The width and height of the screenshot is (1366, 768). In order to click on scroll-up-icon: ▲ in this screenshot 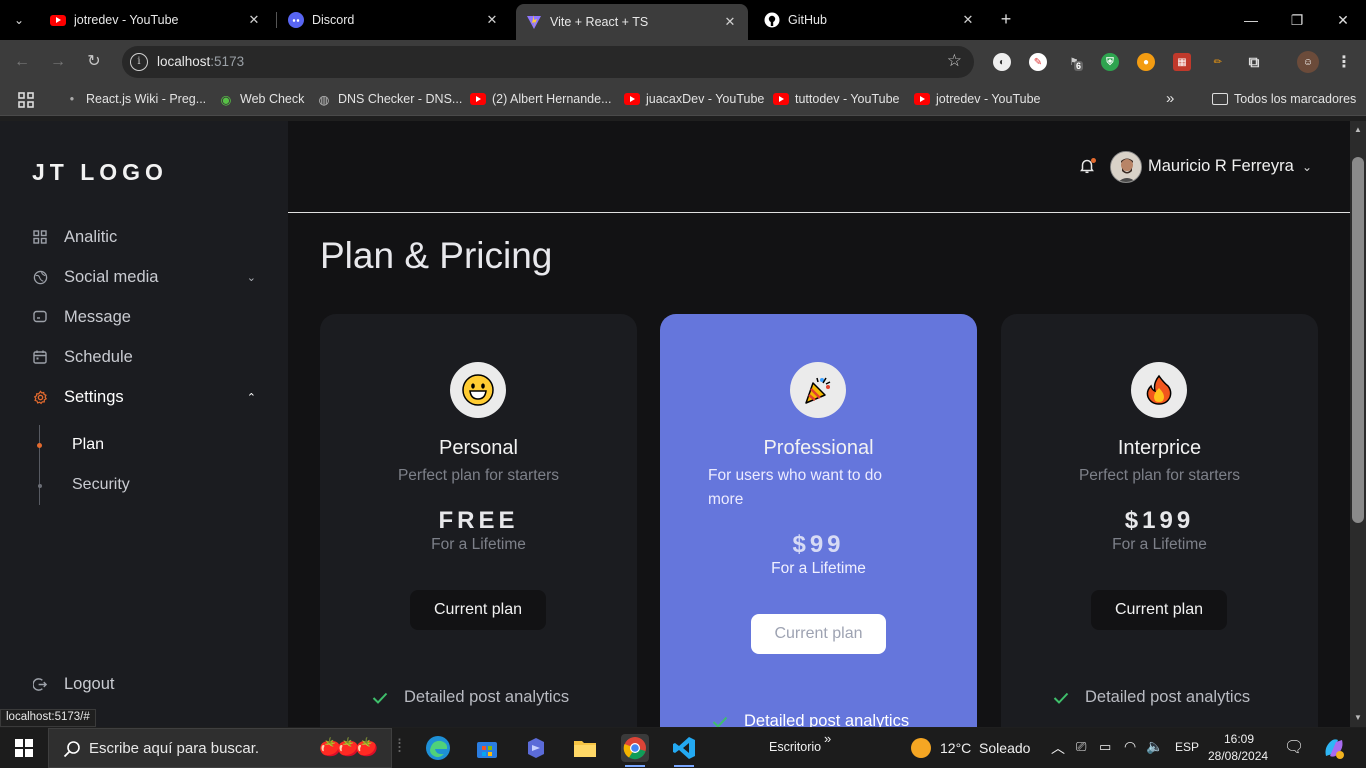, I will do `click(1358, 129)`.